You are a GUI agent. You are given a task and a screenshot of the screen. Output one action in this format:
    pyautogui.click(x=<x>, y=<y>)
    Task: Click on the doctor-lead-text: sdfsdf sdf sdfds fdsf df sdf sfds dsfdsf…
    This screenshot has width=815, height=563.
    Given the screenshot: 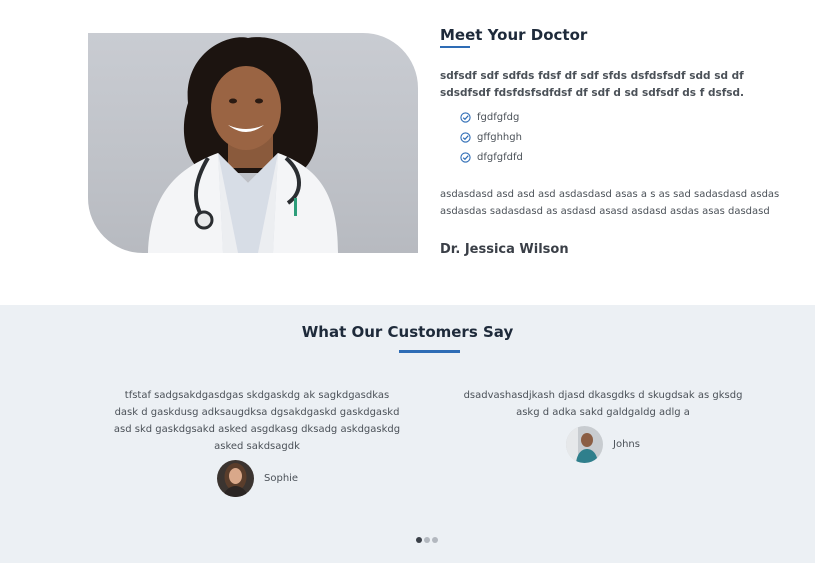 What is the action you would take?
    pyautogui.click(x=592, y=84)
    